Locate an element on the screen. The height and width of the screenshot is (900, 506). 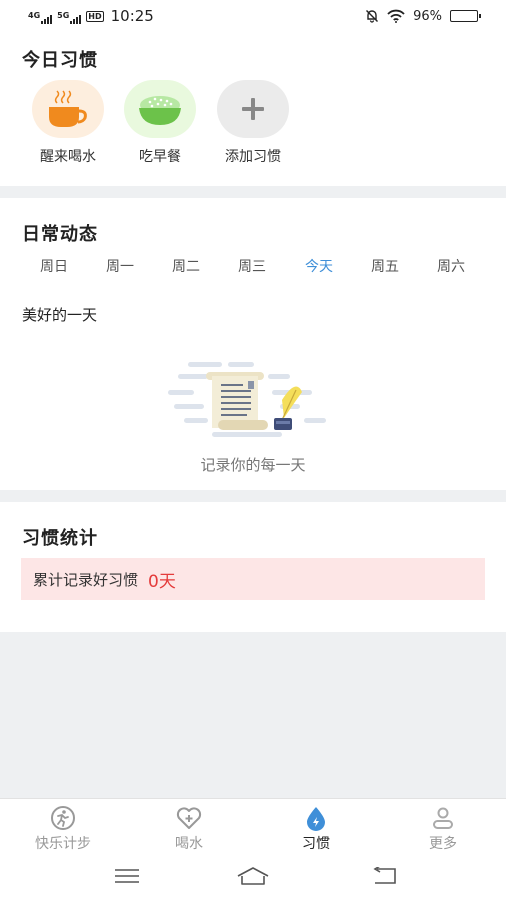
menu-icon is located at coordinates (127, 876).